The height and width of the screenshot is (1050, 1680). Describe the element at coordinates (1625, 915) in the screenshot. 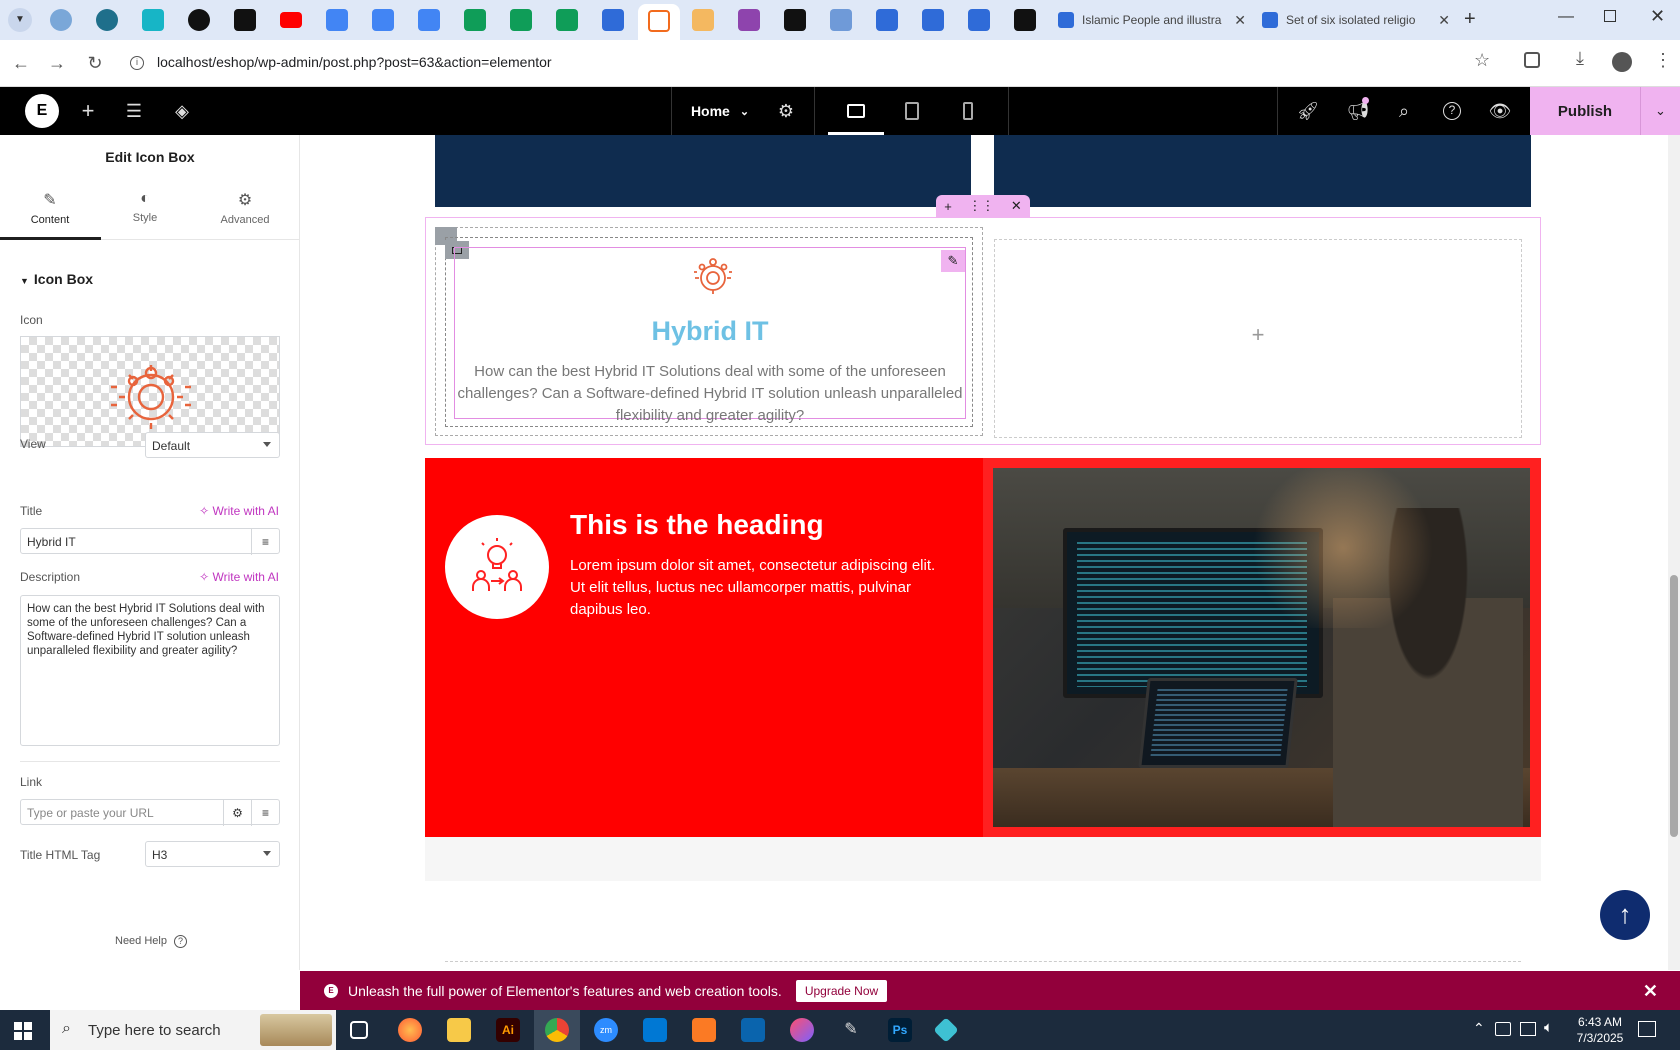

I see `scroll-to-top-button: ↑` at that location.